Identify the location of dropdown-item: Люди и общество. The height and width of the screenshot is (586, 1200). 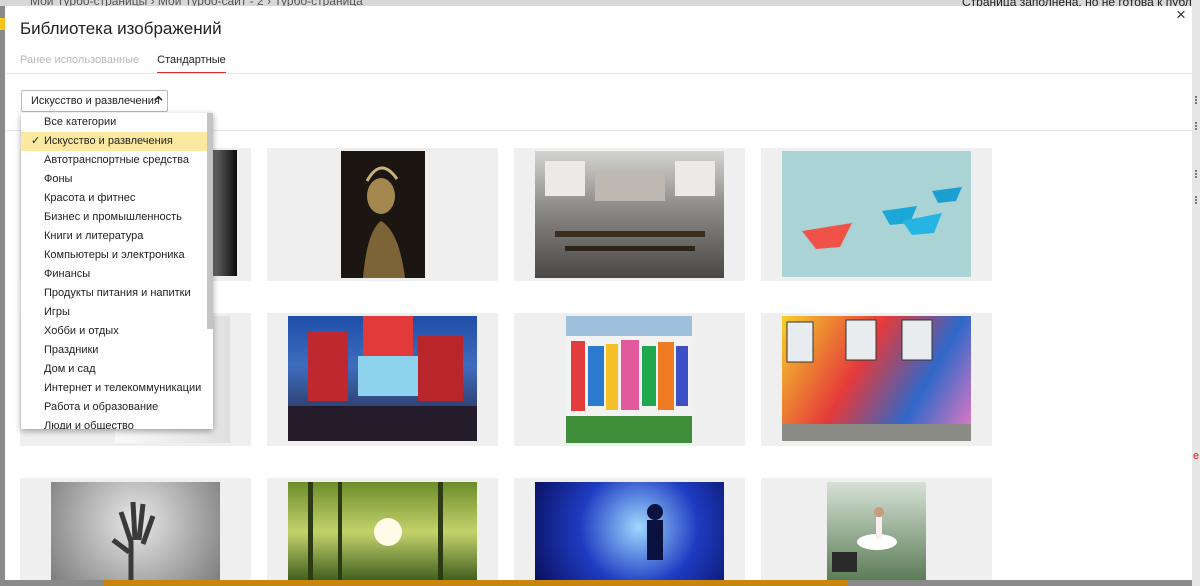
(117, 423).